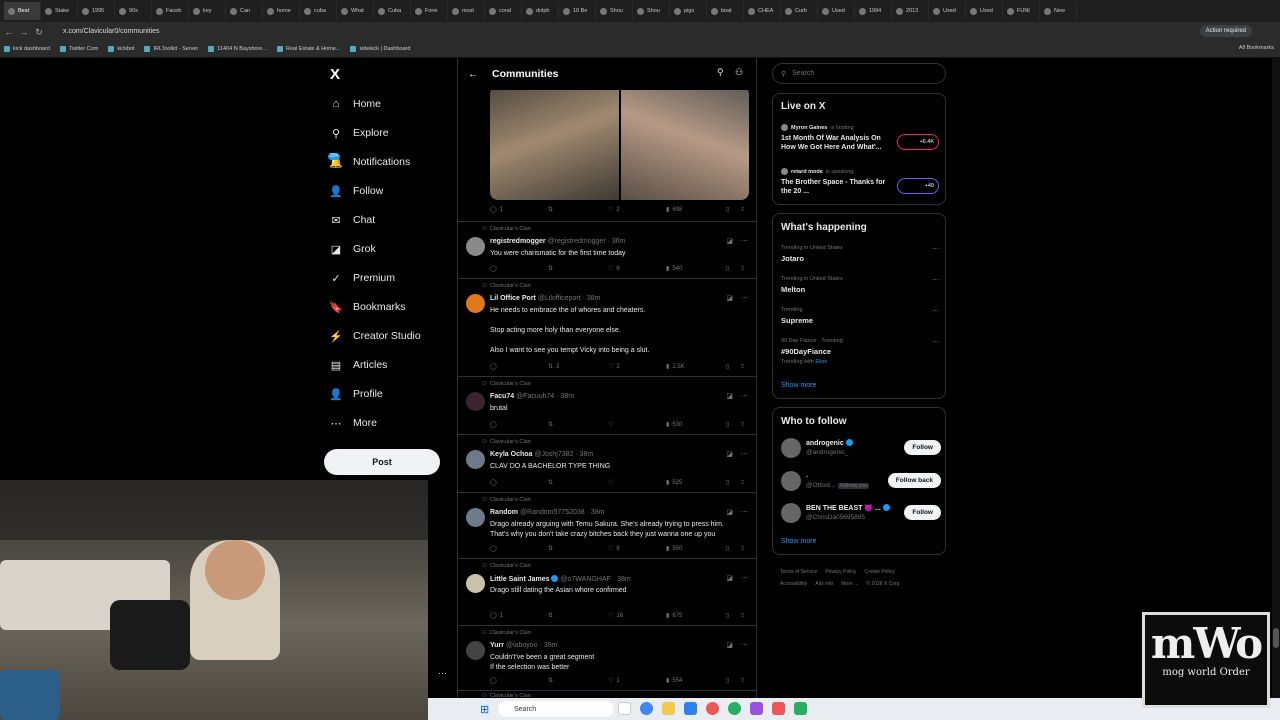 This screenshot has width=1280, height=720. Describe the element at coordinates (59, 11) in the screenshot. I see `browser-tab: Stake` at that location.